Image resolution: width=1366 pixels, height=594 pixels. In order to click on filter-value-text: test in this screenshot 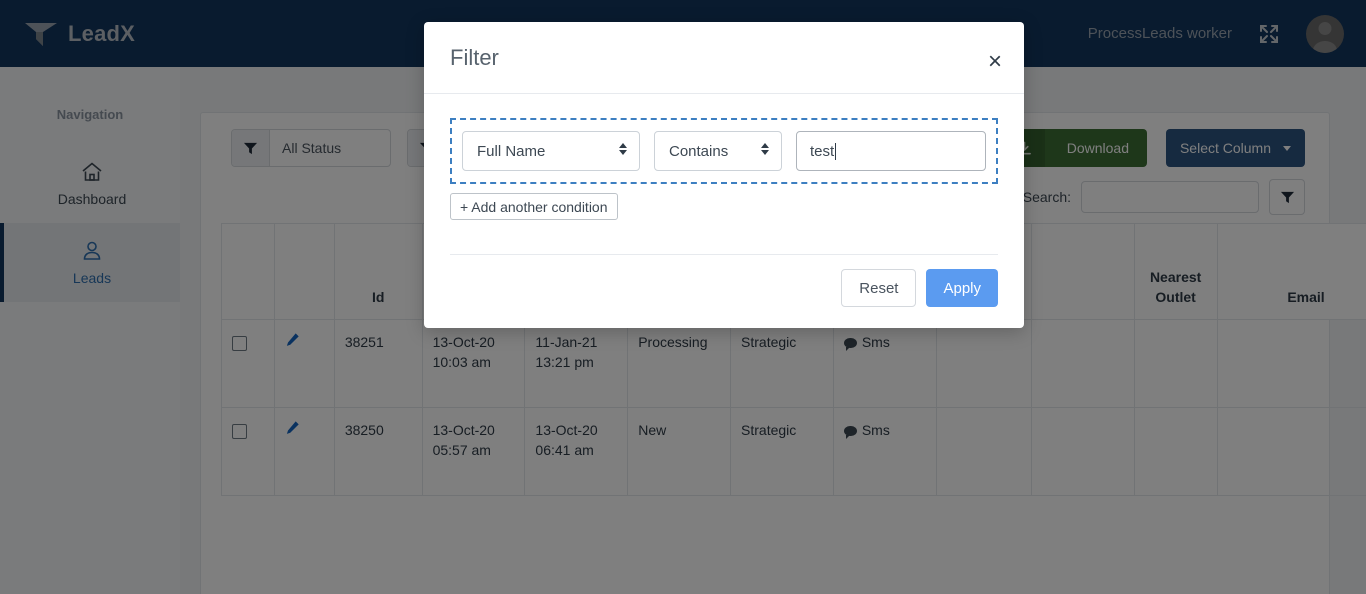, I will do `click(822, 151)`.